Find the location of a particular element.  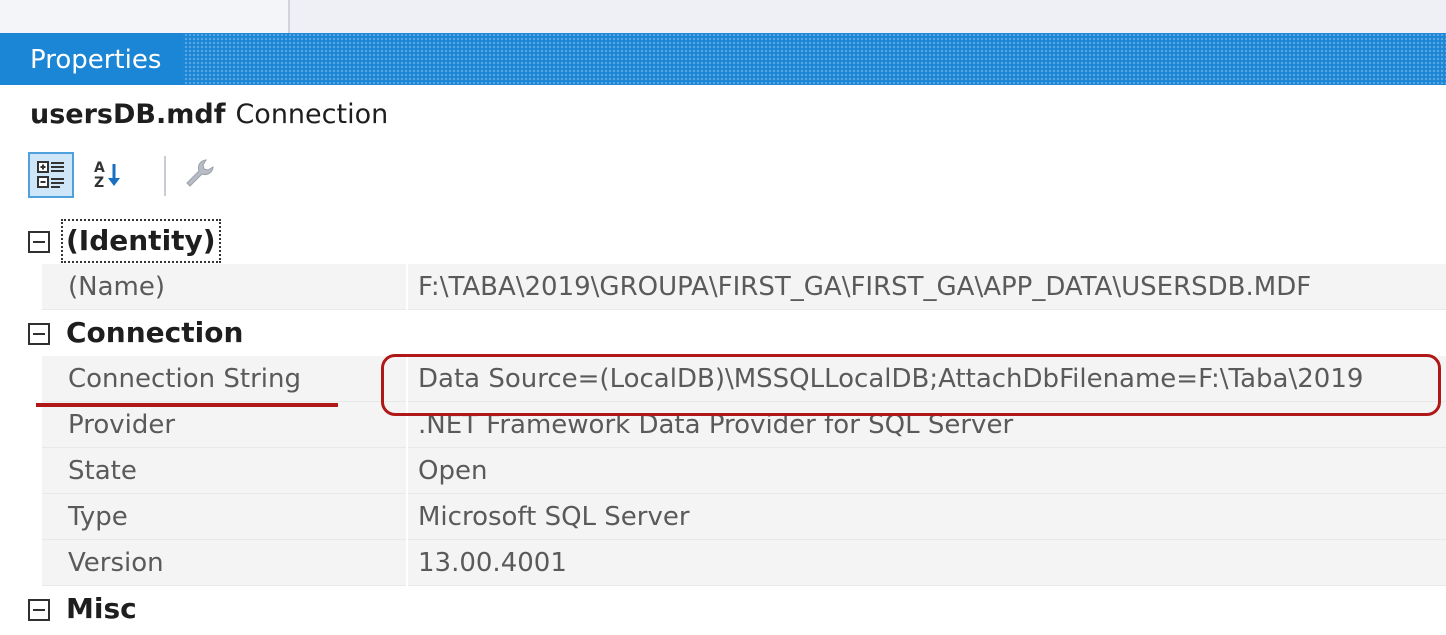

property-row-version: Version 13.00.4001 is located at coordinates (723, 563).